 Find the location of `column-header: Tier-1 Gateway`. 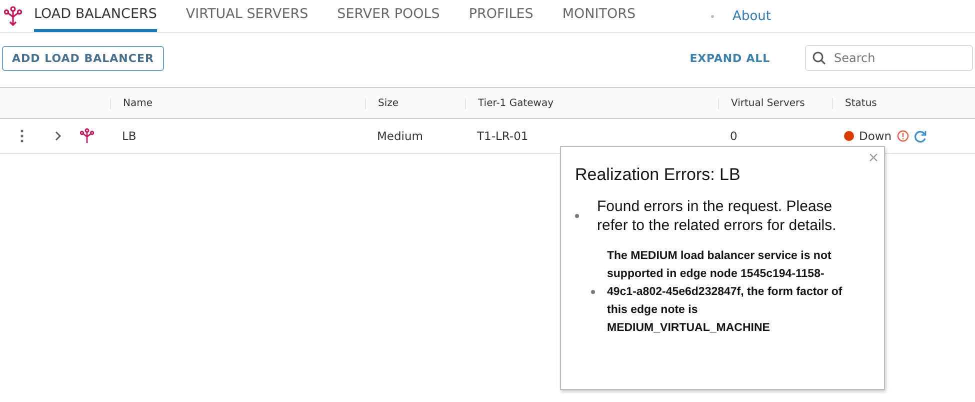

column-header: Tier-1 Gateway is located at coordinates (516, 103).